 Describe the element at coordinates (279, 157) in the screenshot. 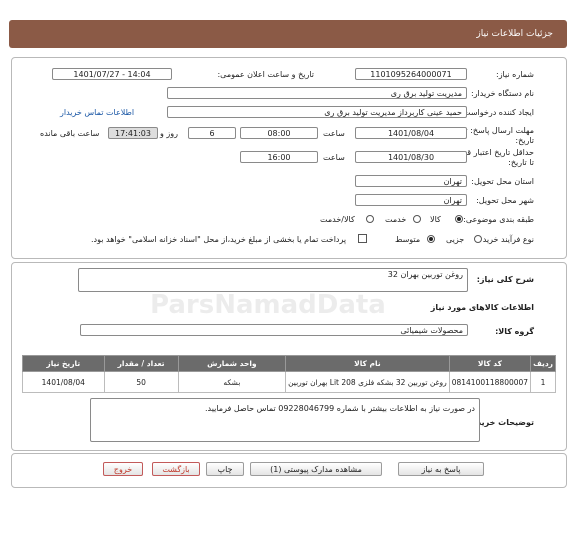

I see `validity-time-field: 16:00` at that location.